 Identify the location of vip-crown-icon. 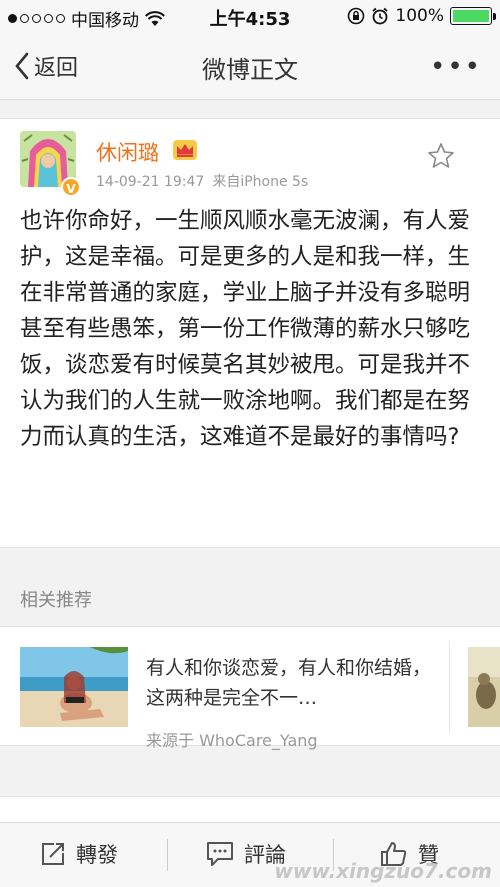
(185, 150).